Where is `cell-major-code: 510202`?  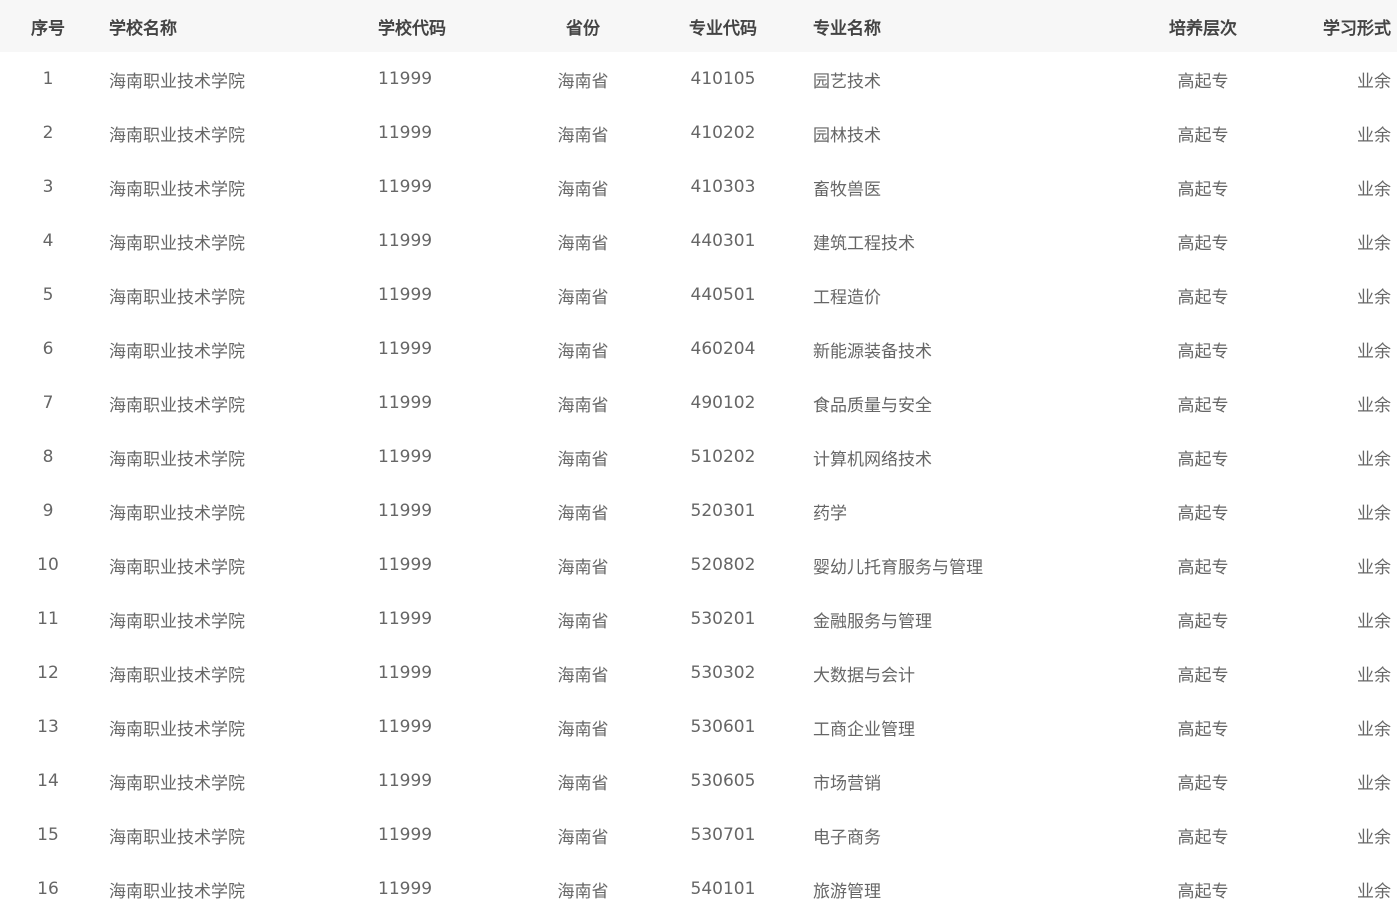 cell-major-code: 510202 is located at coordinates (723, 457).